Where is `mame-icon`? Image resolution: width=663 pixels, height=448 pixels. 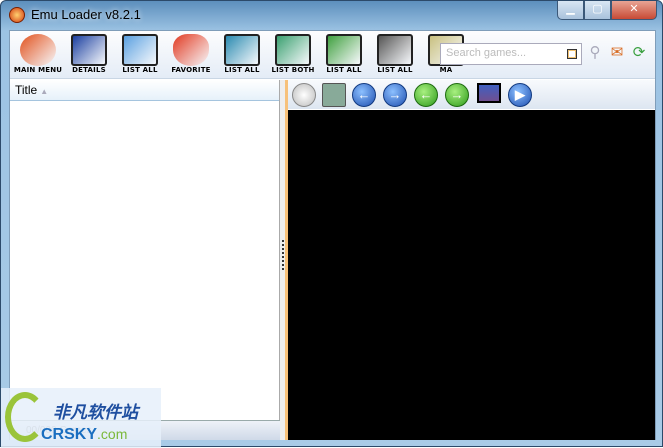
mame-icon is located at coordinates (140, 50).